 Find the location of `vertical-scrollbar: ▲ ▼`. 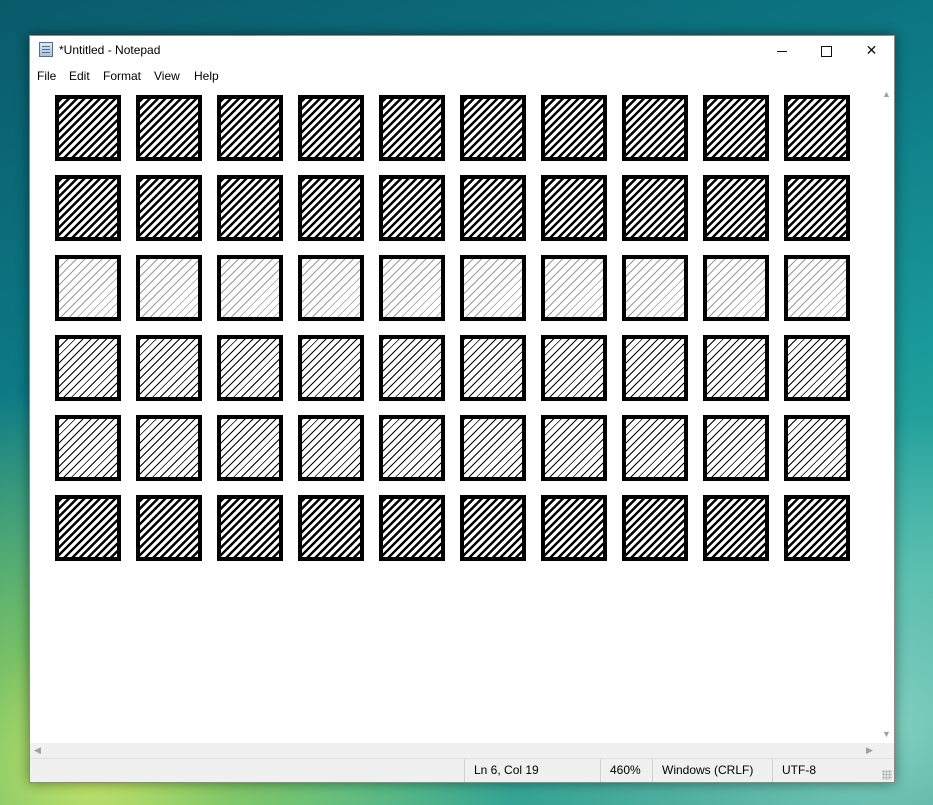

vertical-scrollbar: ▲ ▼ is located at coordinates (886, 415).